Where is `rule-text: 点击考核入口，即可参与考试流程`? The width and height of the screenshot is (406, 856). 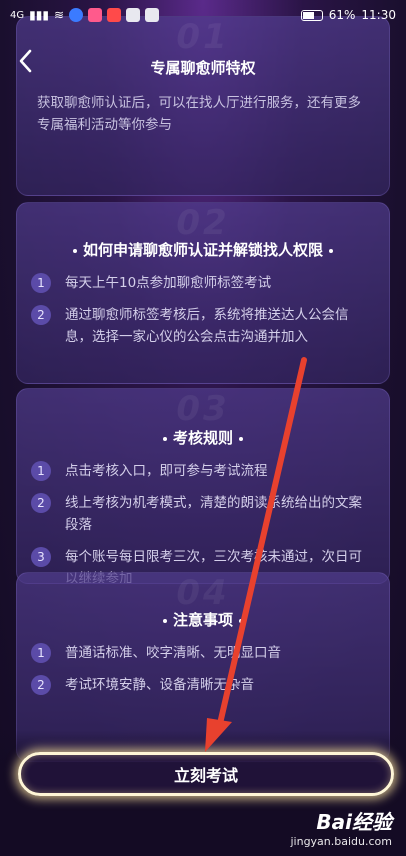 rule-text: 点击考核入口，即可参与考试流程 is located at coordinates (166, 471).